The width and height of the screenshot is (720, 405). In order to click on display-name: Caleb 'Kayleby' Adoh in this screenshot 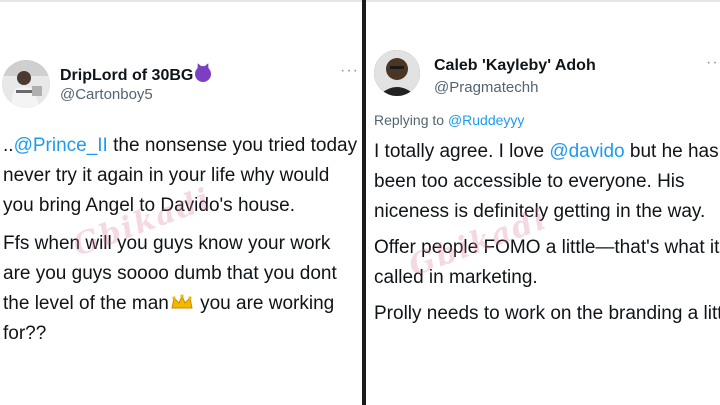, I will do `click(515, 66)`.